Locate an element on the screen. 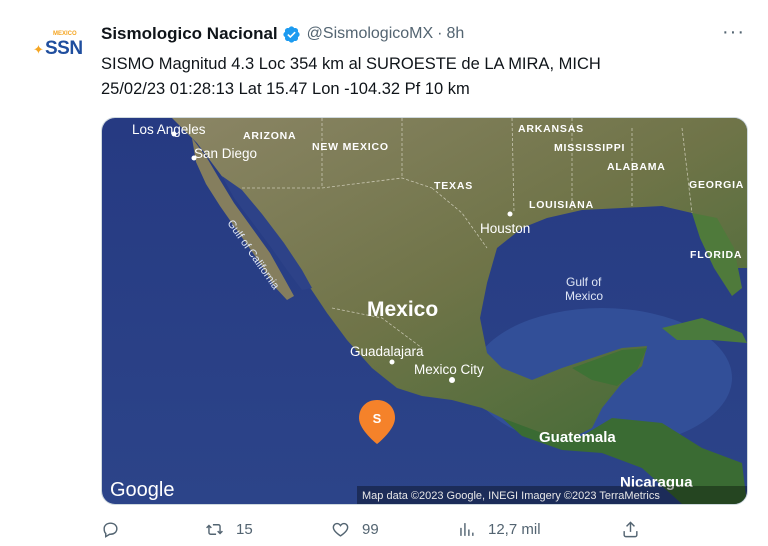 Image resolution: width=768 pixels, height=546 pixels. label-guatemala: Guatemala is located at coordinates (577, 437).